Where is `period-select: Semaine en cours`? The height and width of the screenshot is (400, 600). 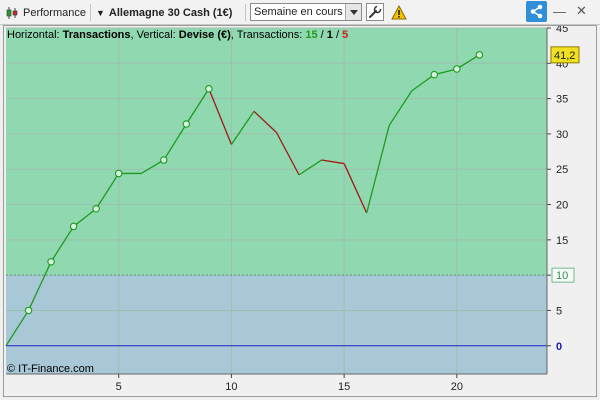
period-select: Semaine en cours is located at coordinates (306, 12).